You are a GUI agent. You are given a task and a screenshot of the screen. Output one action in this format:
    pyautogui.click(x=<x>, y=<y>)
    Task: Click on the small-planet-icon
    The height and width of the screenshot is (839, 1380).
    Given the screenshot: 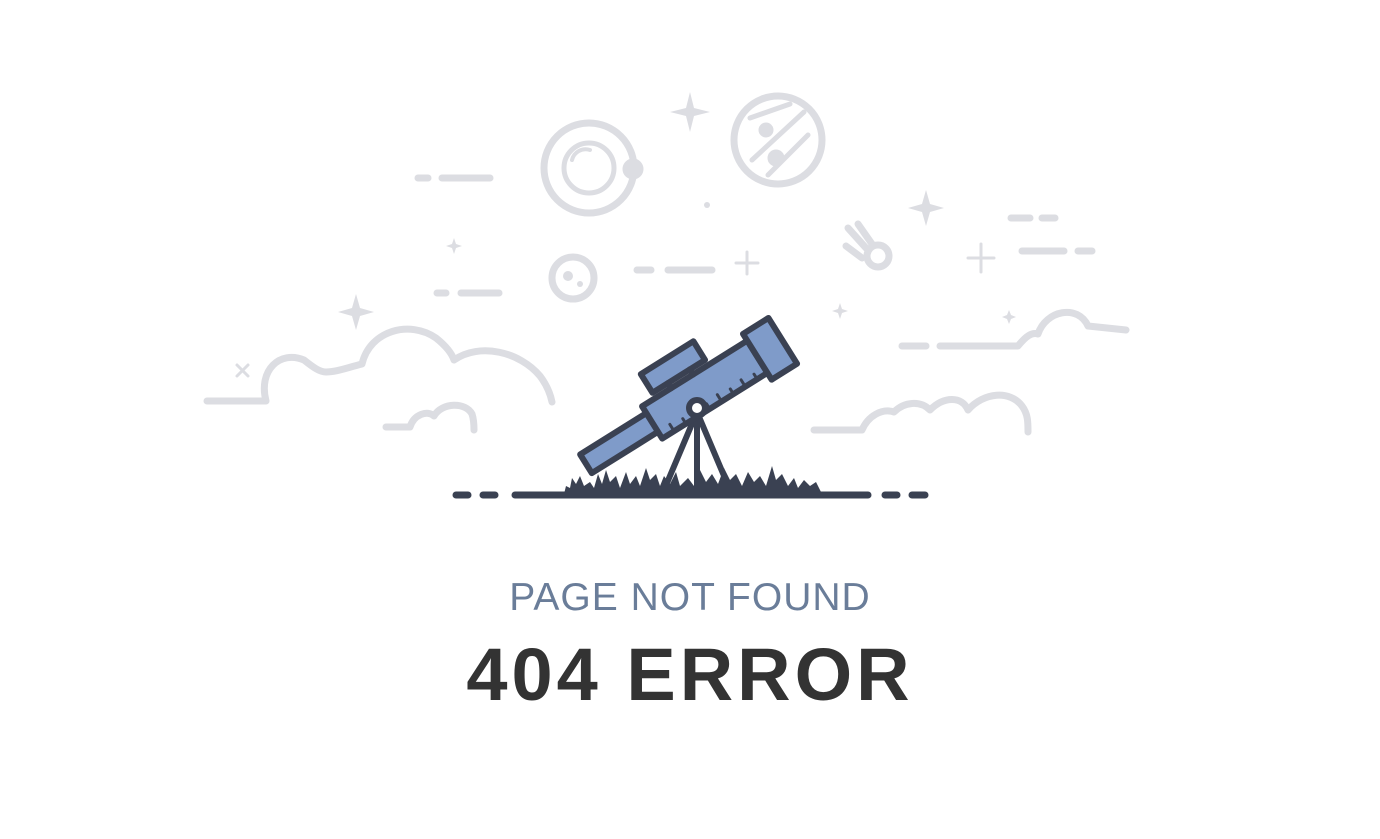 What is the action you would take?
    pyautogui.click(x=573, y=278)
    